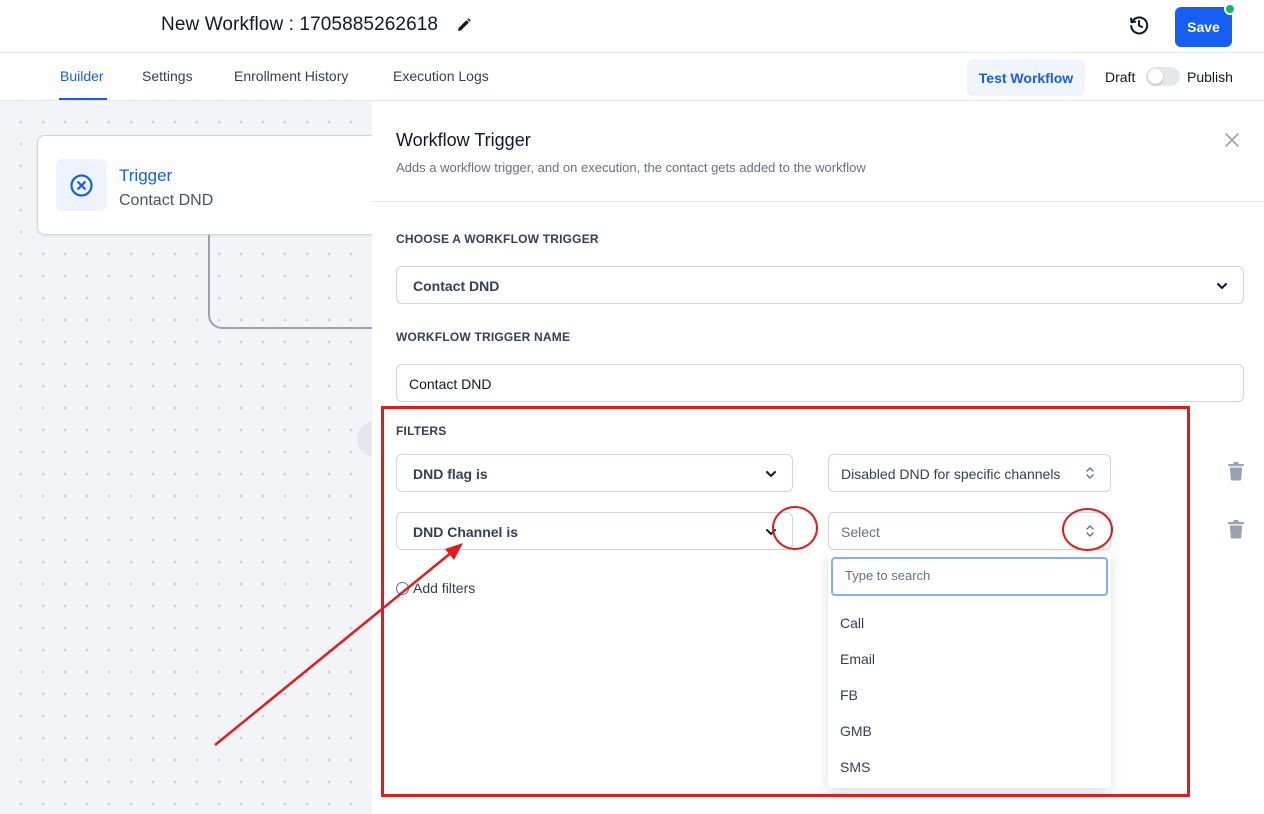 This screenshot has height=814, width=1264. Describe the element at coordinates (300, 24) in the screenshot. I see `workflow-title: New Workflow : 1705885262618` at that location.